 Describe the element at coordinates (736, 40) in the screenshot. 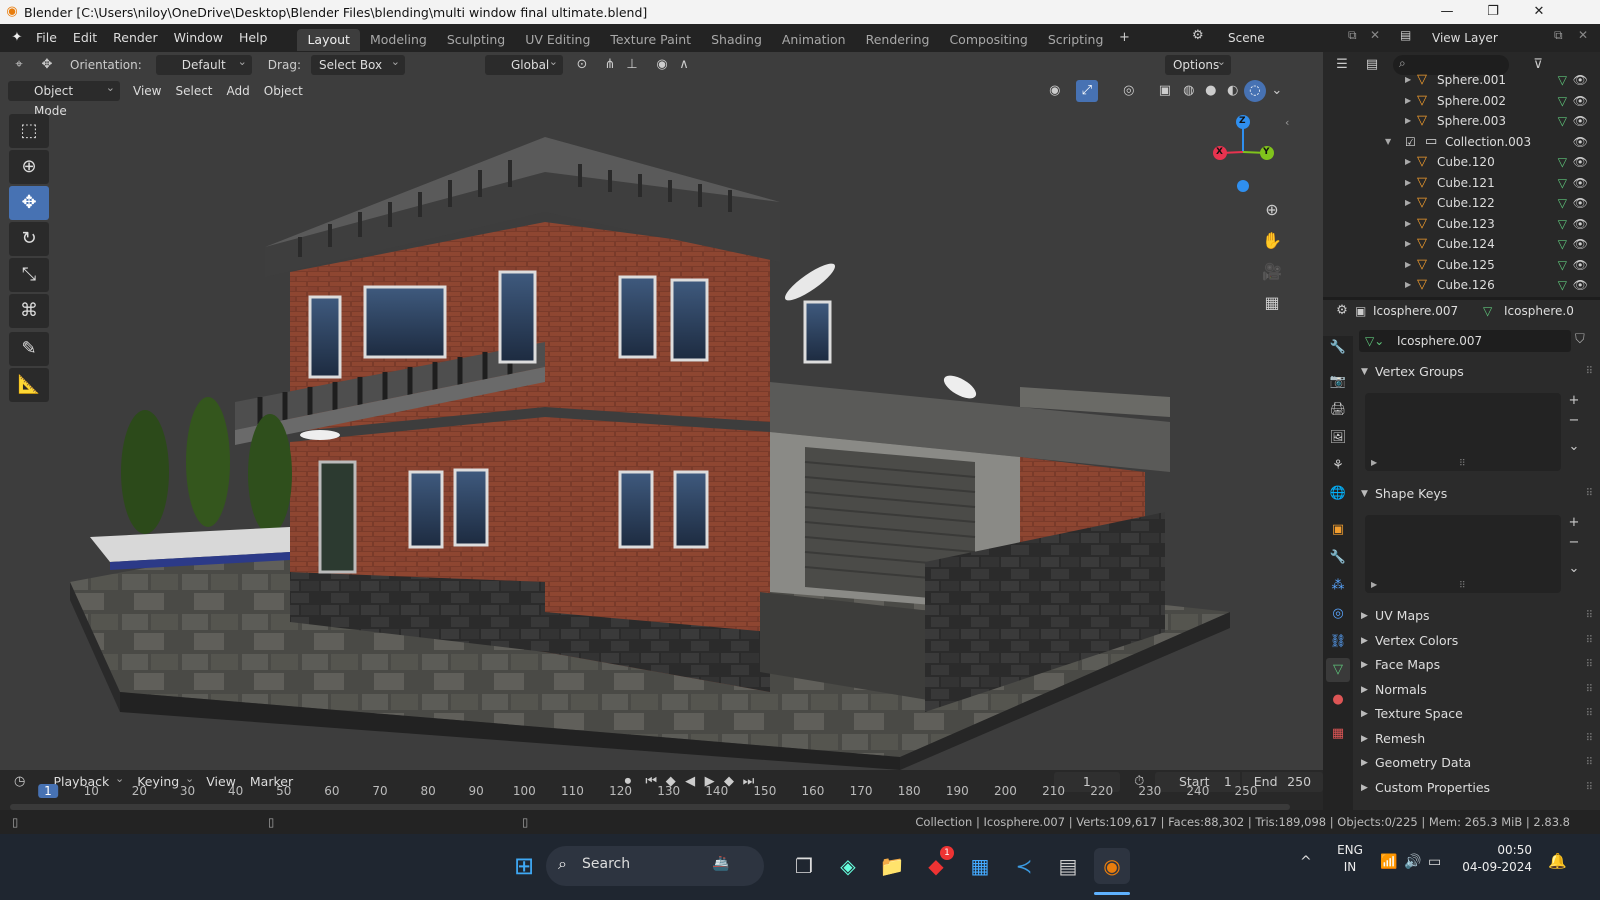

I see `workspace-tab-shading: Shading` at that location.